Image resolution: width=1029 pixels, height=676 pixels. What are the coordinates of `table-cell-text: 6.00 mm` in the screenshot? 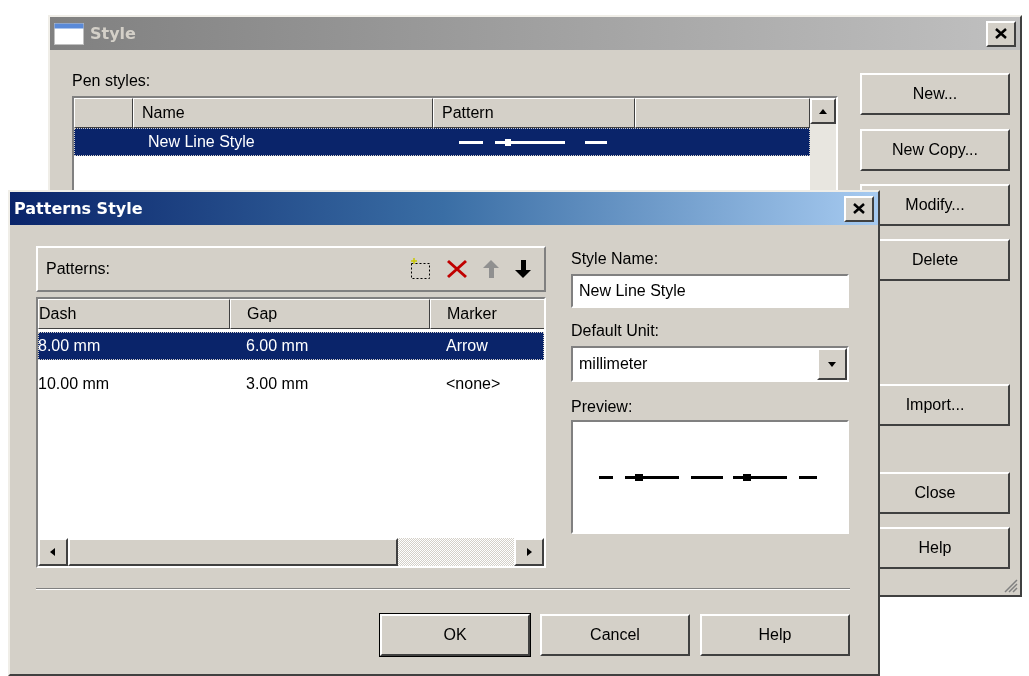 It's located at (277, 346).